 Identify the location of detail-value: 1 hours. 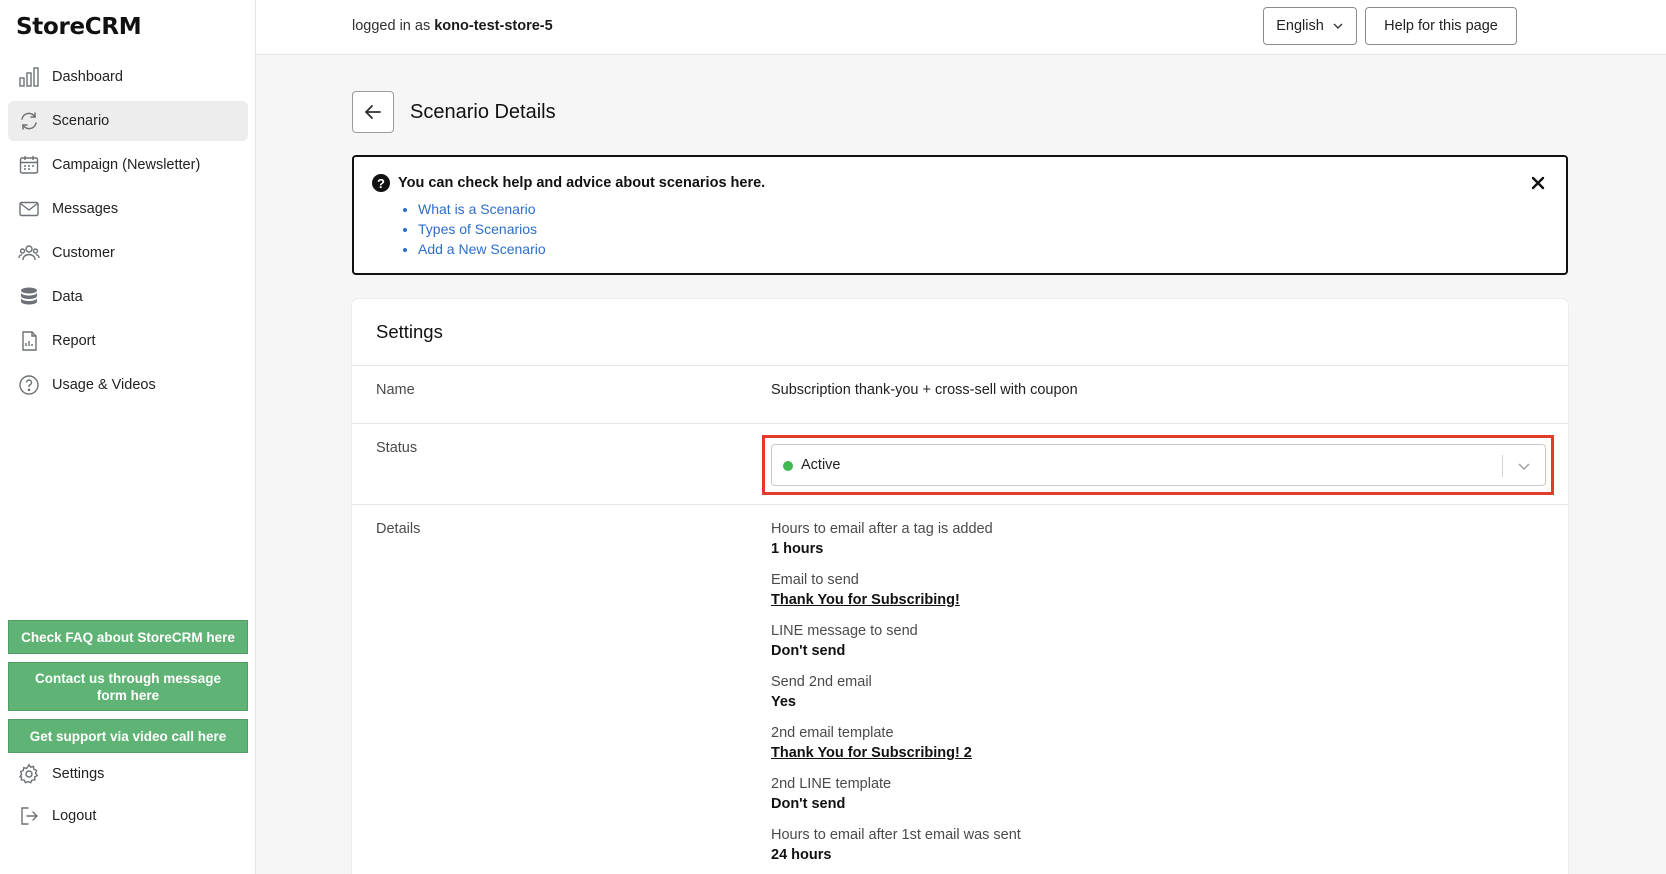
(797, 549).